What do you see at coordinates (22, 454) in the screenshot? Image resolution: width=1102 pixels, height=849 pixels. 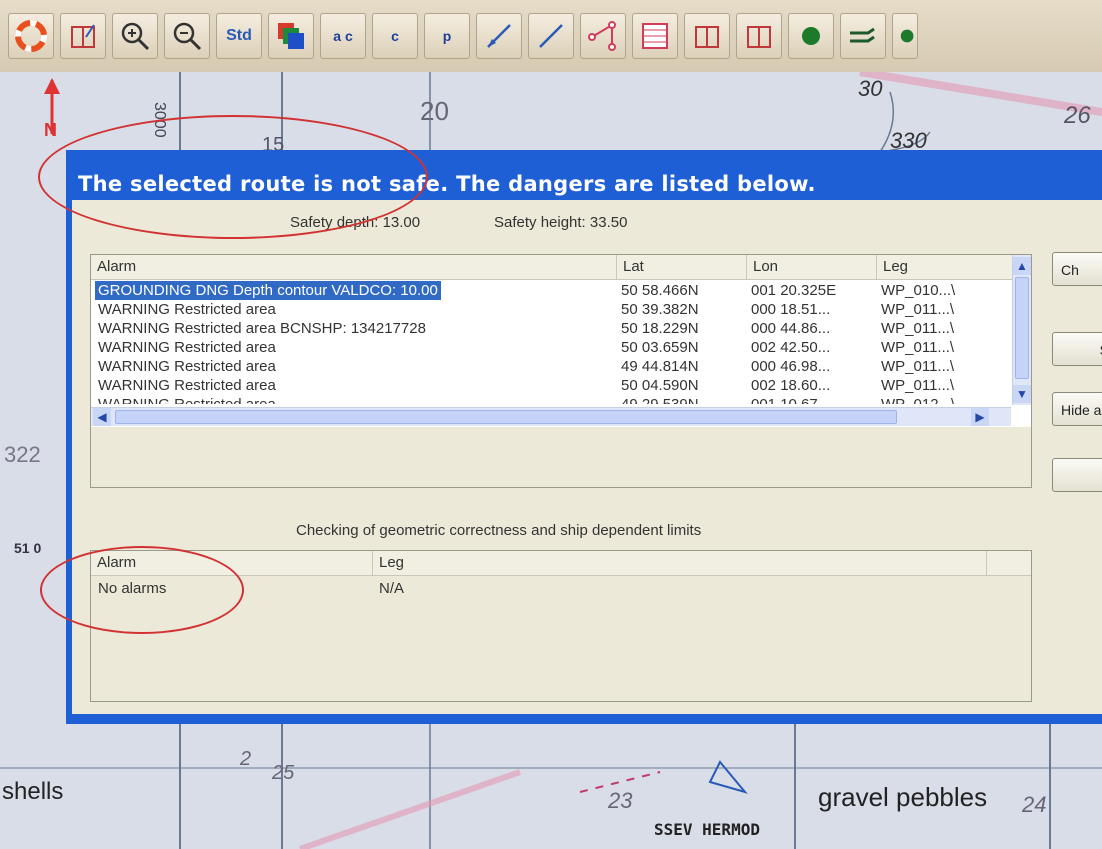 I see `depth-label-322: 322` at bounding box center [22, 454].